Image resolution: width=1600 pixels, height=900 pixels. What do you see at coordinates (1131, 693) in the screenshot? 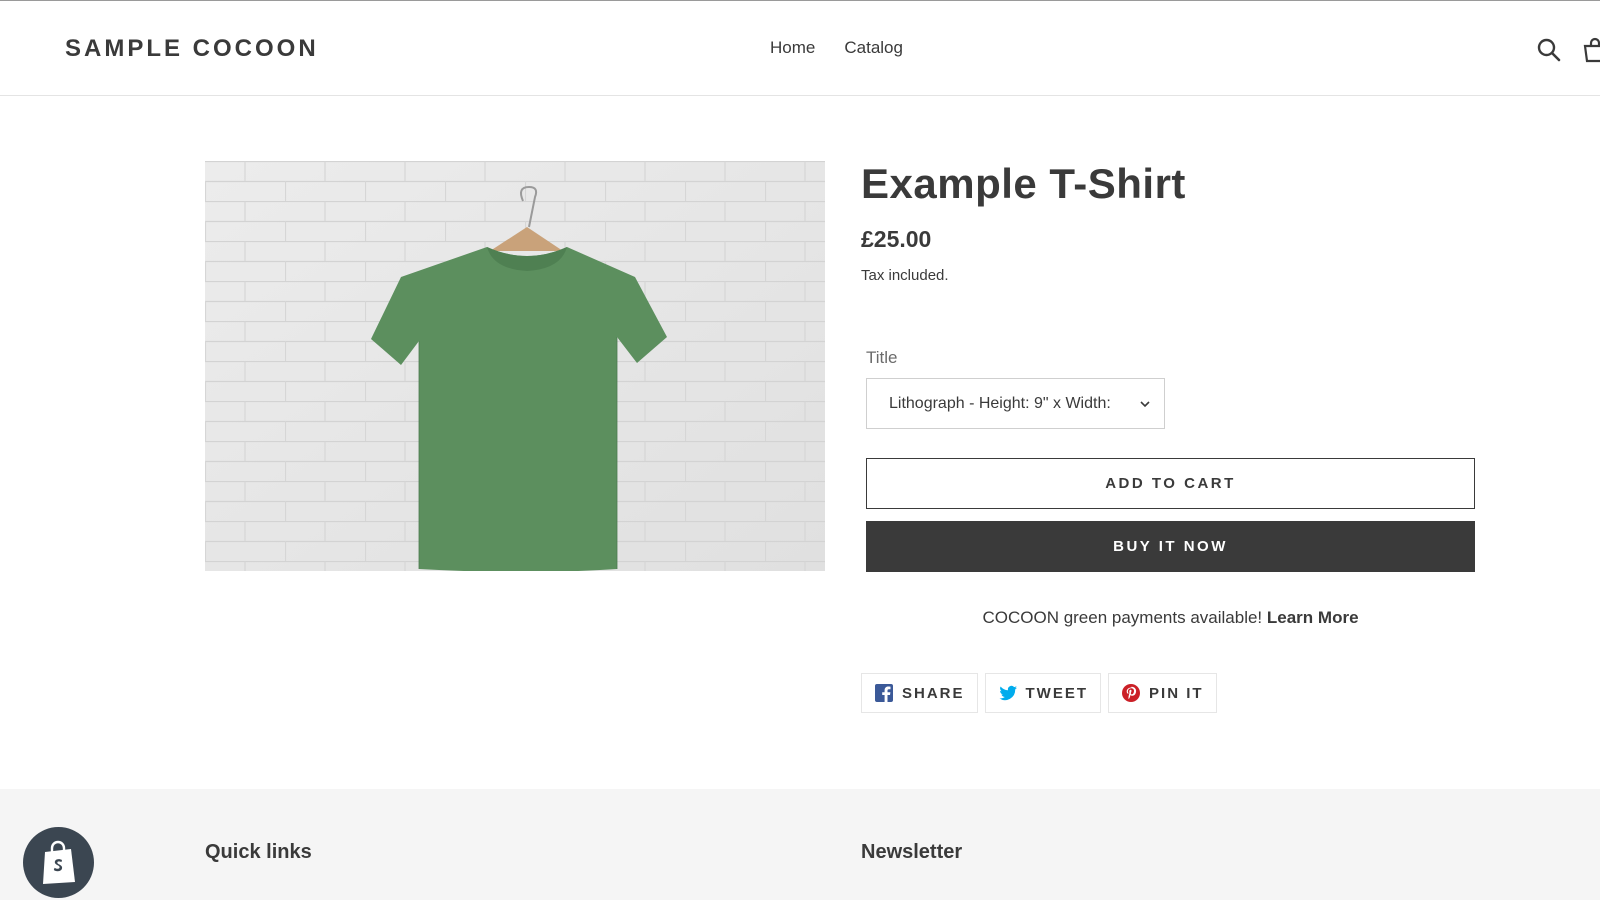
I see `pinterest-icon` at bounding box center [1131, 693].